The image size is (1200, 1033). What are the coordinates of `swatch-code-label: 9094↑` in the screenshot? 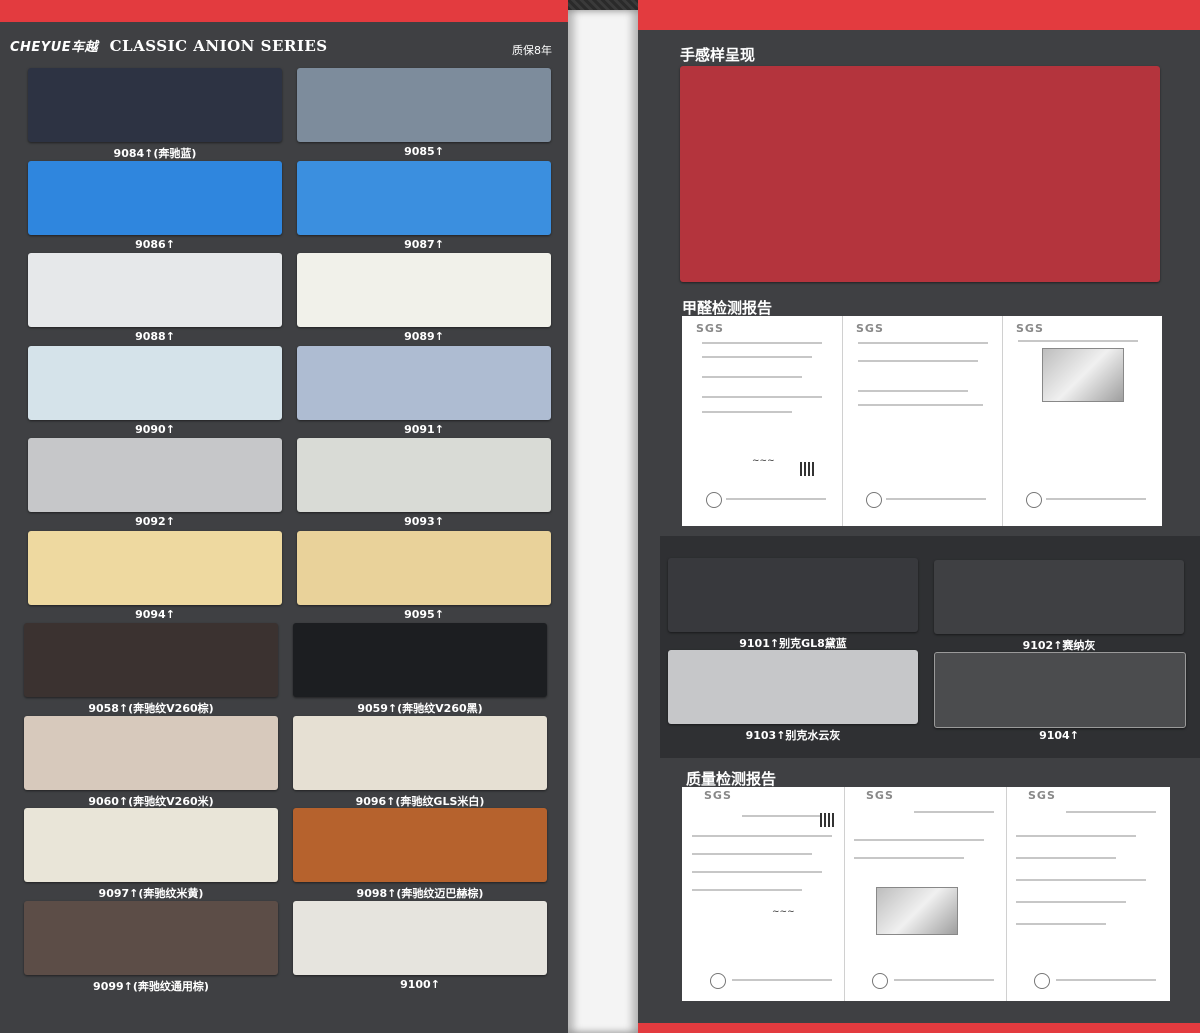 It's located at (155, 614).